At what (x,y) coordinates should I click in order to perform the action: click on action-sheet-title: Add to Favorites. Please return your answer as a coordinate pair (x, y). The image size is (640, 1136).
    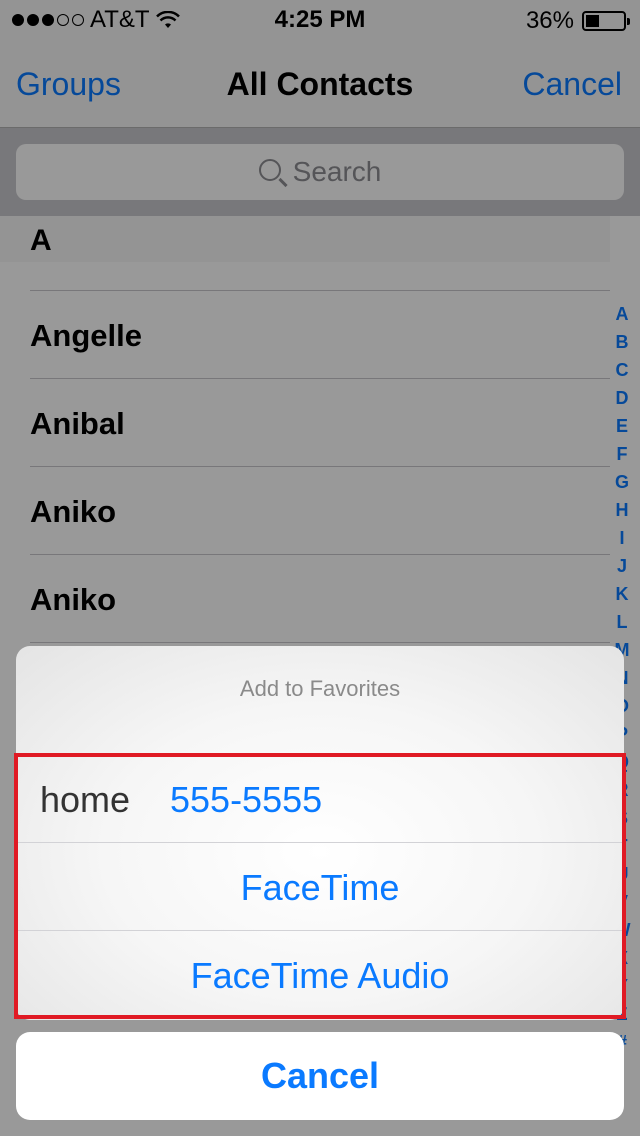
    Looking at the image, I should click on (320, 688).